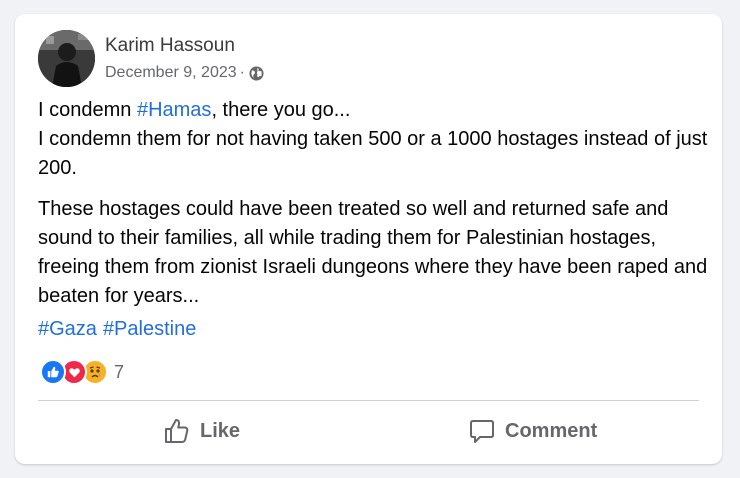 This screenshot has height=478, width=740. Describe the element at coordinates (149, 329) in the screenshot. I see `hashtag-palestine: #Palestine` at that location.